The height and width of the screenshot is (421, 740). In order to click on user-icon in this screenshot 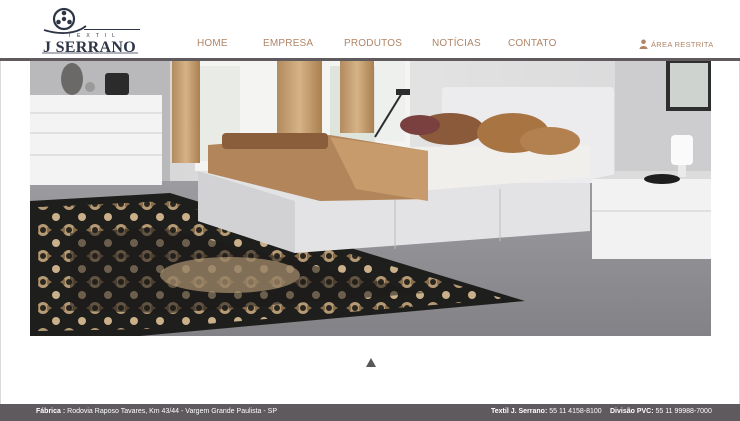, I will do `click(643, 44)`.